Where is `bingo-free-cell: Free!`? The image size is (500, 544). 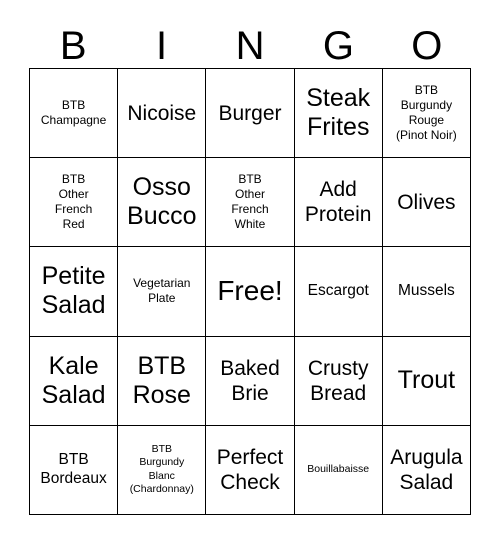
bingo-free-cell: Free! is located at coordinates (250, 292).